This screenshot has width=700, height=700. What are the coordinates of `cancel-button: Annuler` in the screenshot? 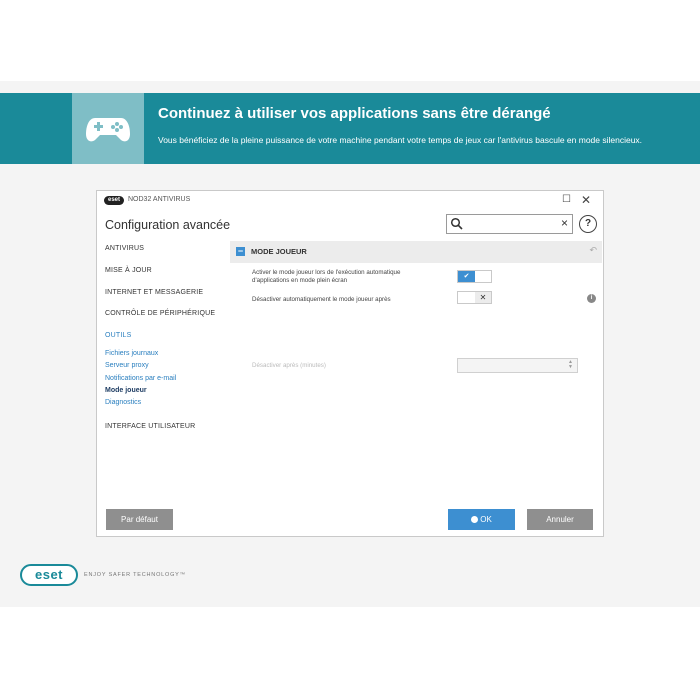 It's located at (560, 519).